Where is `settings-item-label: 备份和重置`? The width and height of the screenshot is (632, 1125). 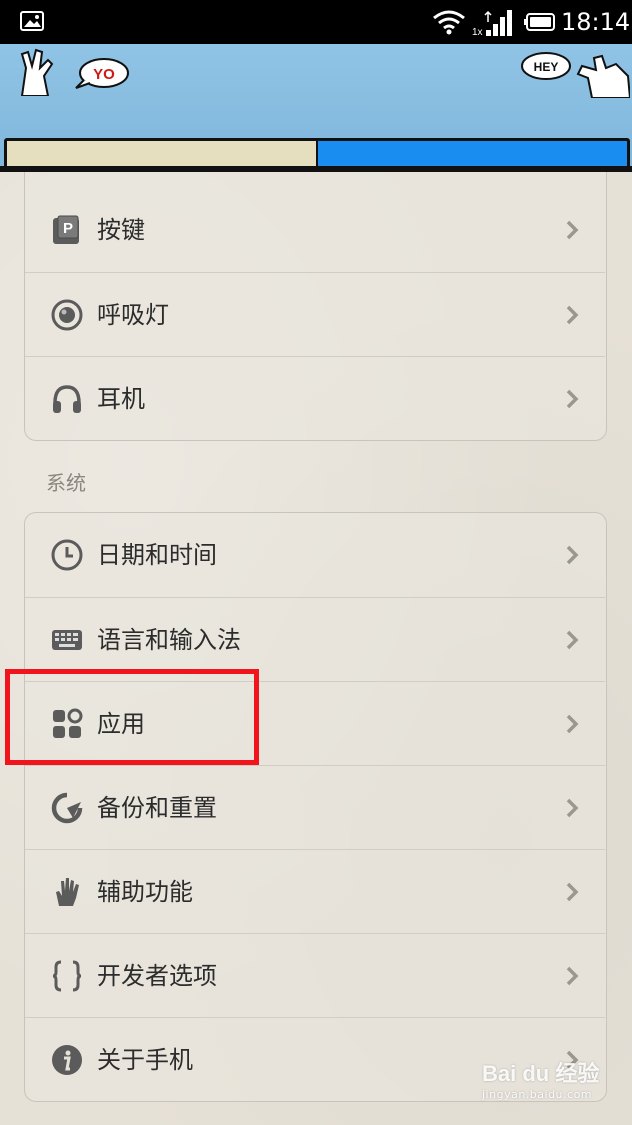
settings-item-label: 备份和重置 is located at coordinates (157, 808).